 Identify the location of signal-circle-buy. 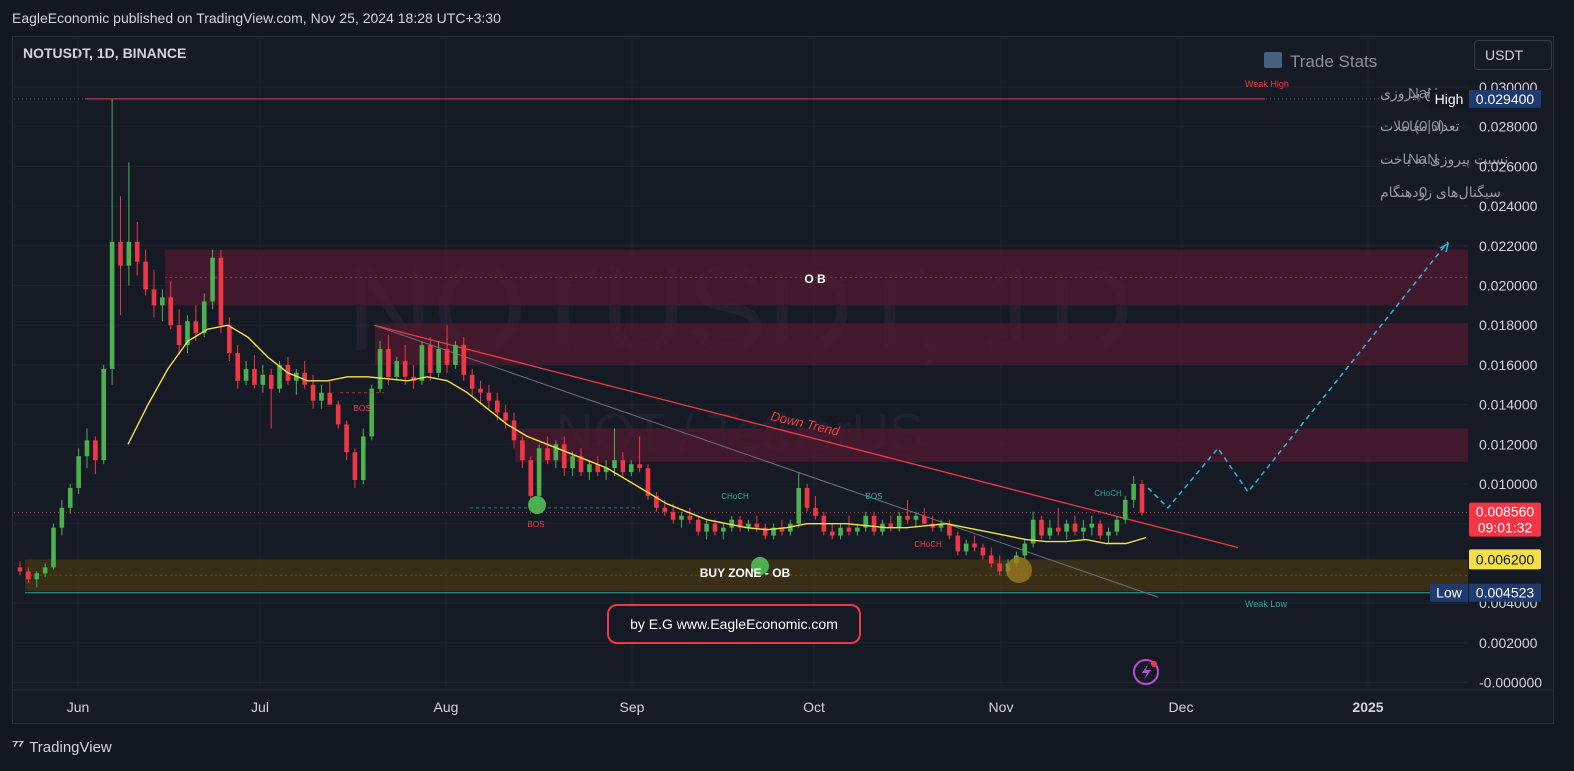
(537, 505).